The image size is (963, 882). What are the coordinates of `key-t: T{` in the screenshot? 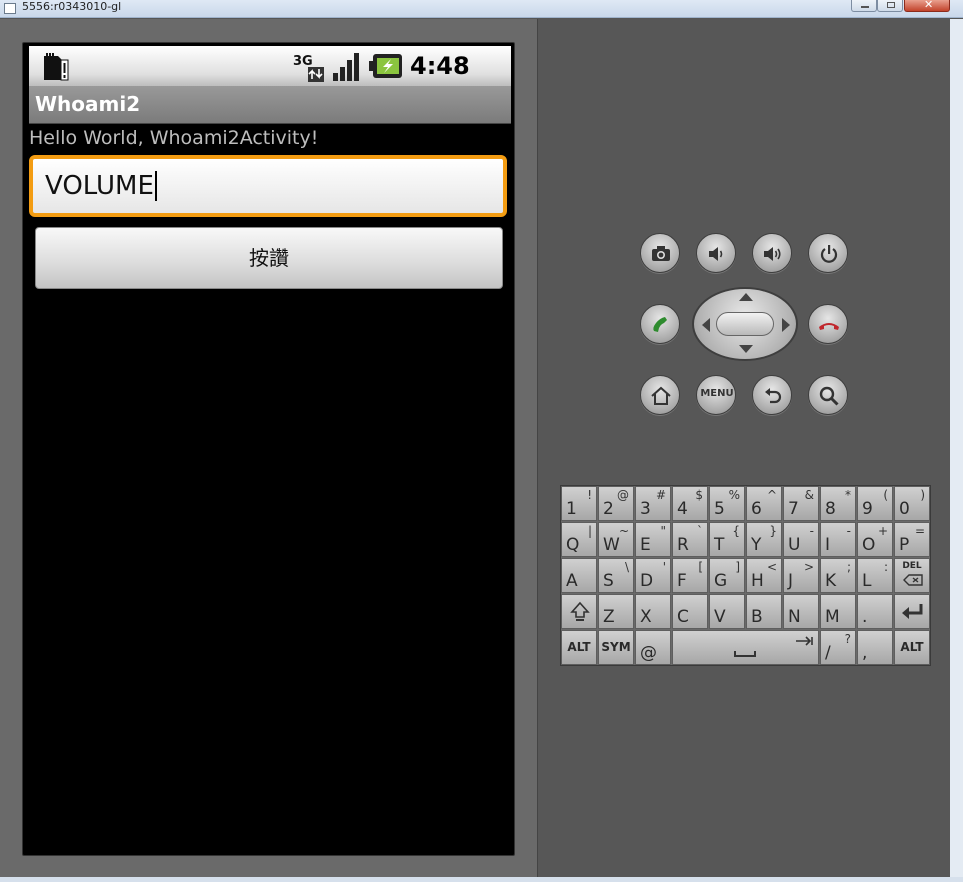 It's located at (727, 539).